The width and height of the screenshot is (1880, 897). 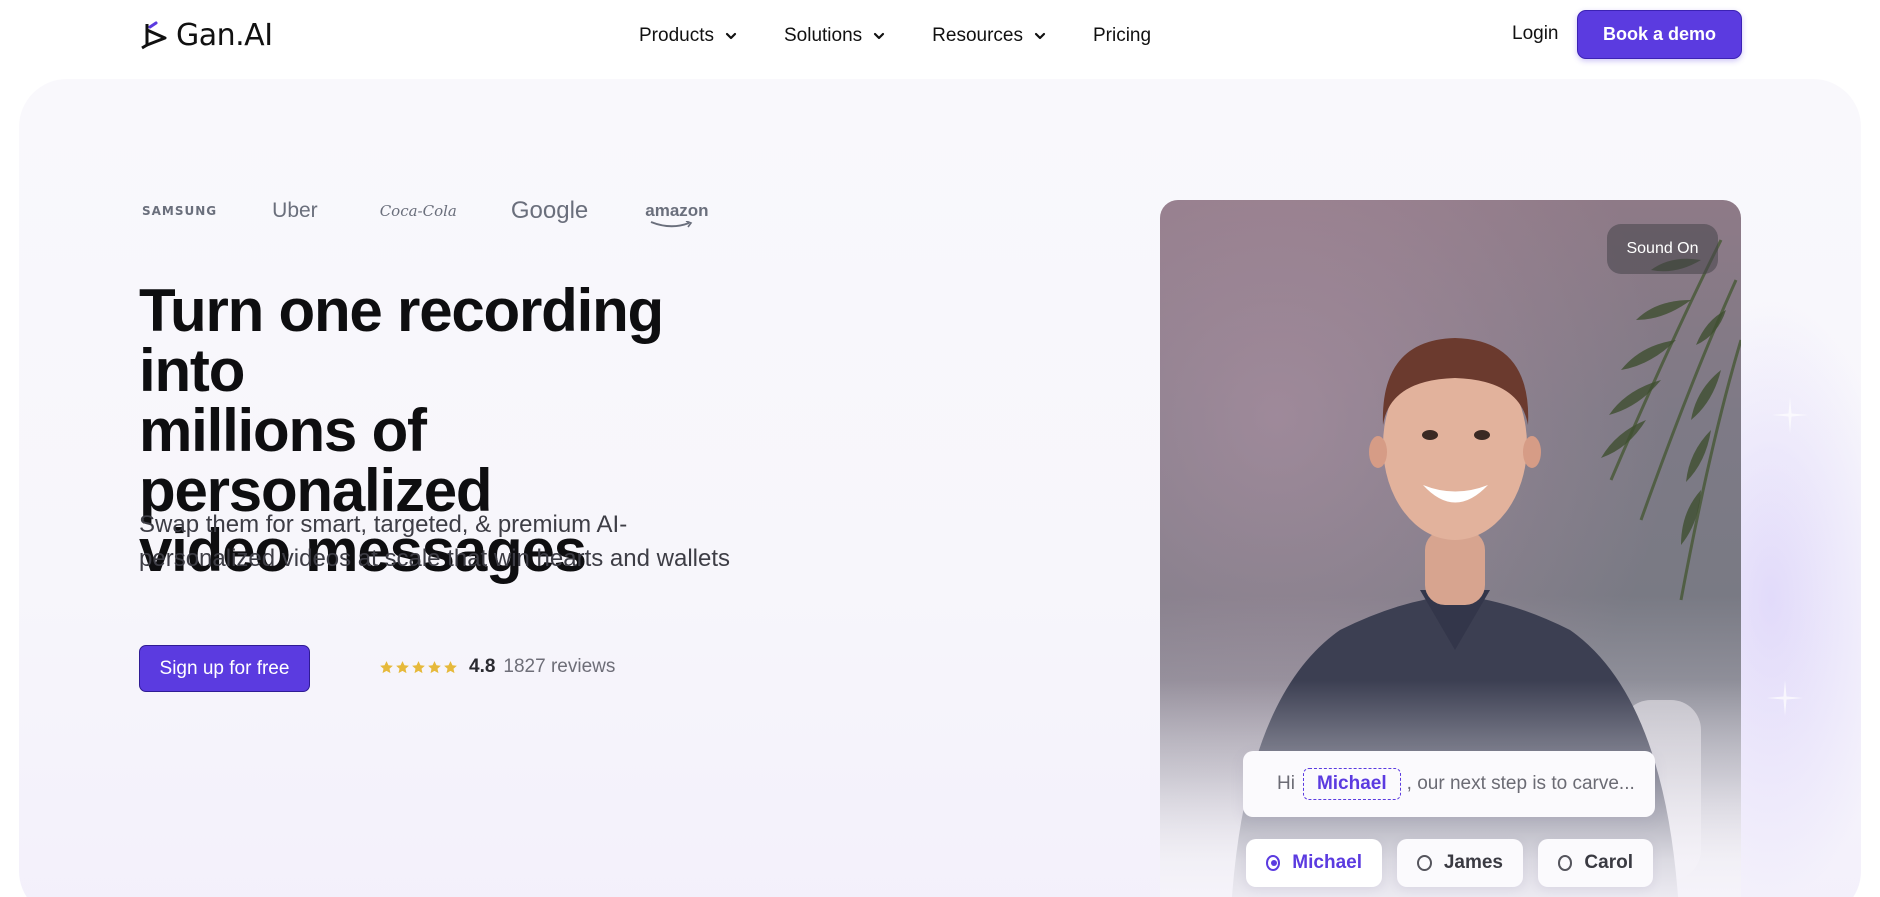 I want to click on brand-logos: SAMSUNG Uber Coca-Cola Google amazon, so click(x=448, y=212).